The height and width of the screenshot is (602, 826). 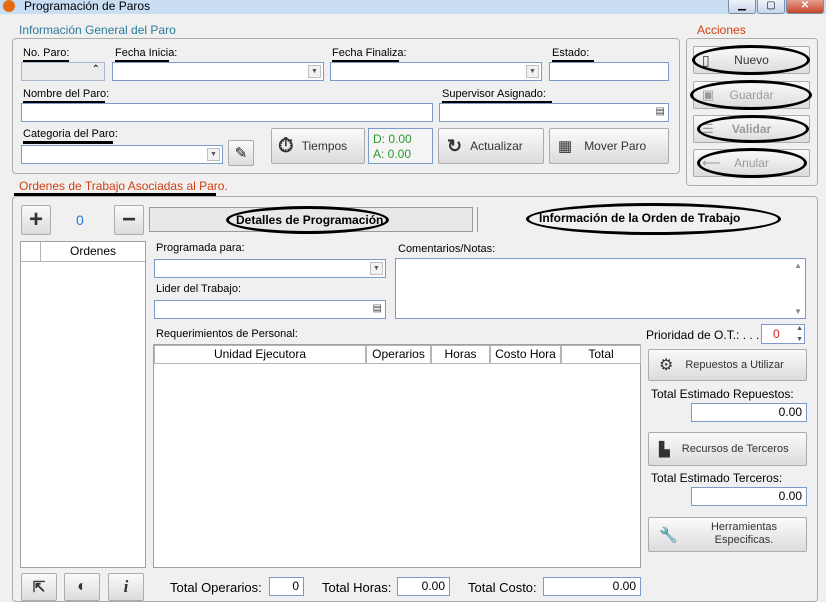 What do you see at coordinates (392, 154) in the screenshot?
I see `a-value: A: 0.00` at bounding box center [392, 154].